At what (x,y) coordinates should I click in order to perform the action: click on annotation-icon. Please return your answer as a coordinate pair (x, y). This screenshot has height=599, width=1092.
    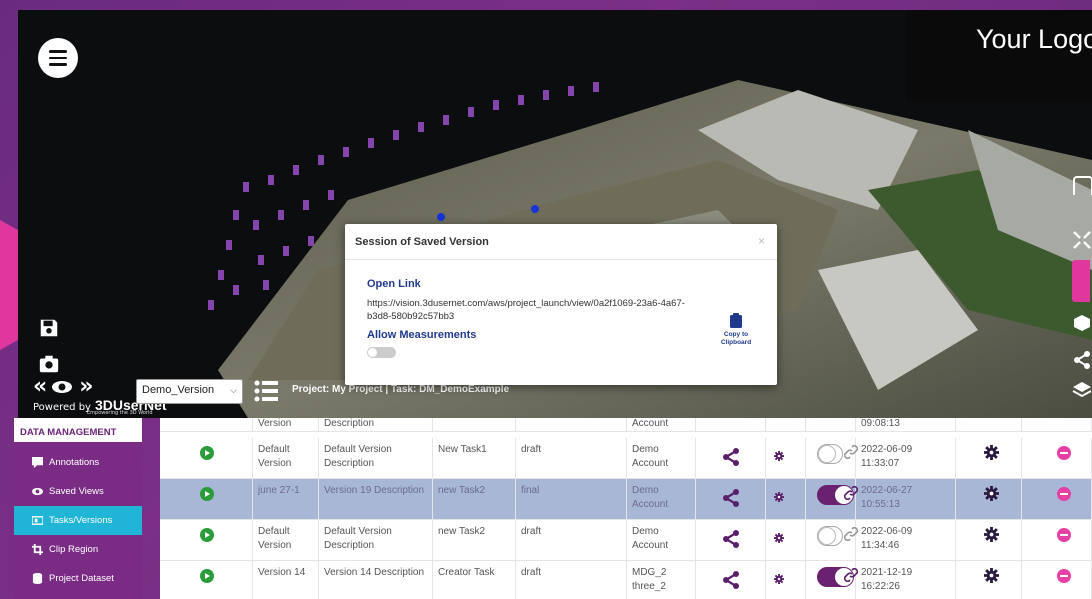
    Looking at the image, I should click on (37, 462).